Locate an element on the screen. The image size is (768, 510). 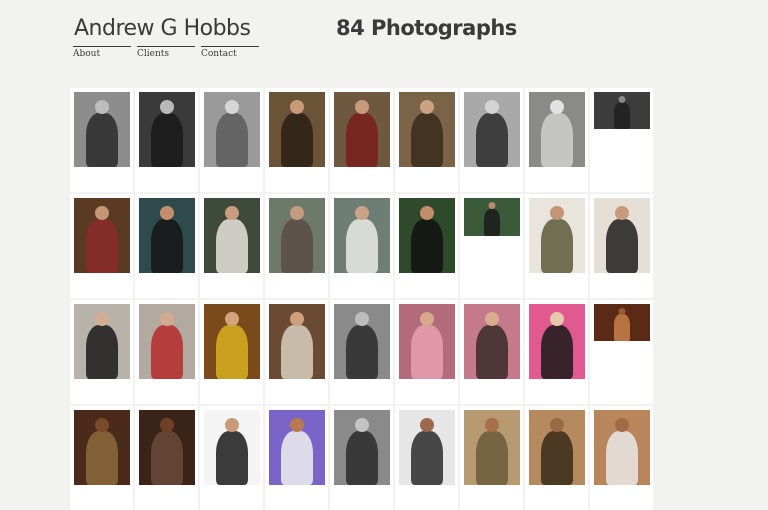
site-title: Andrew G Hobbs is located at coordinates (162, 28).